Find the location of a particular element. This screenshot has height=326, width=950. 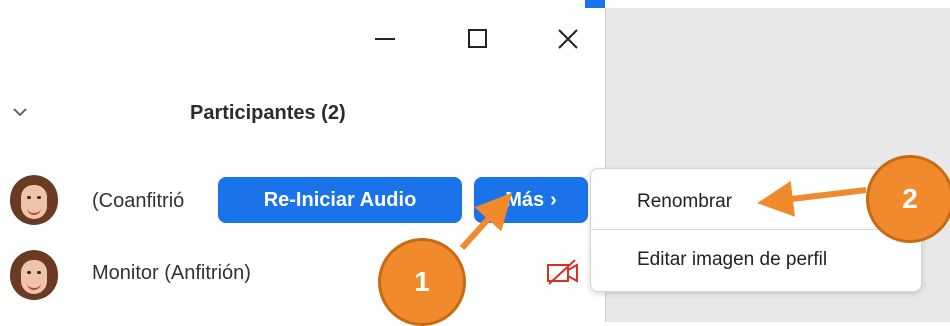

callout-2: 2 is located at coordinates (908, 199).